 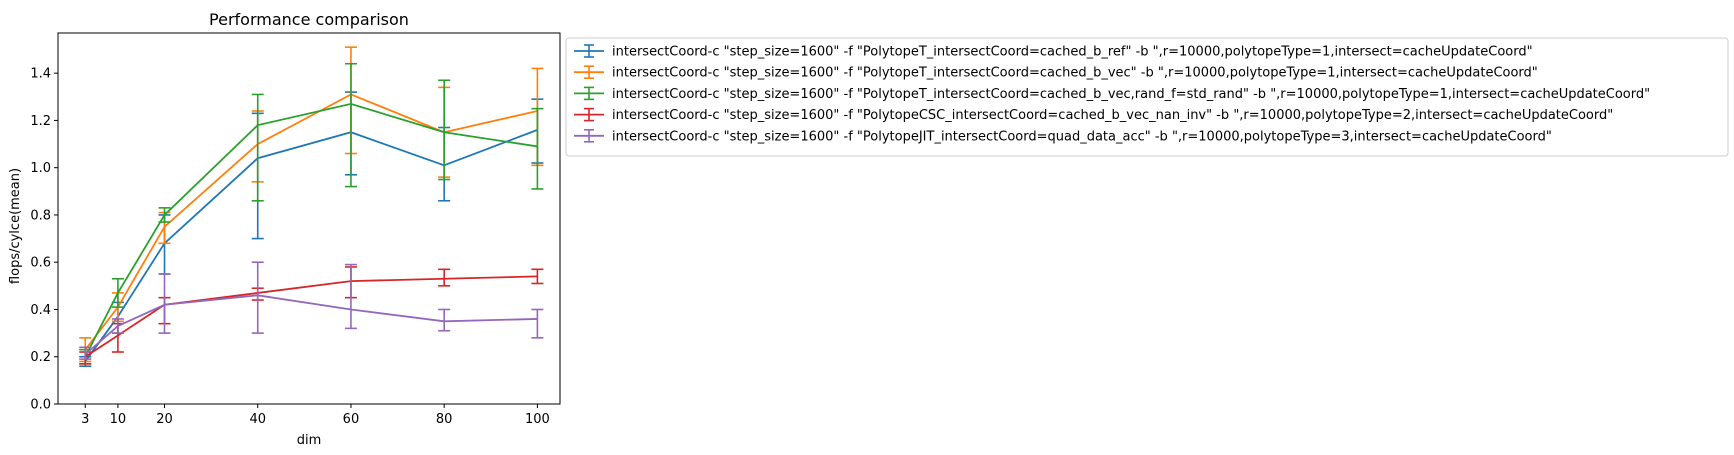 What do you see at coordinates (309, 440) in the screenshot?
I see `x-axis-label: dim` at bounding box center [309, 440].